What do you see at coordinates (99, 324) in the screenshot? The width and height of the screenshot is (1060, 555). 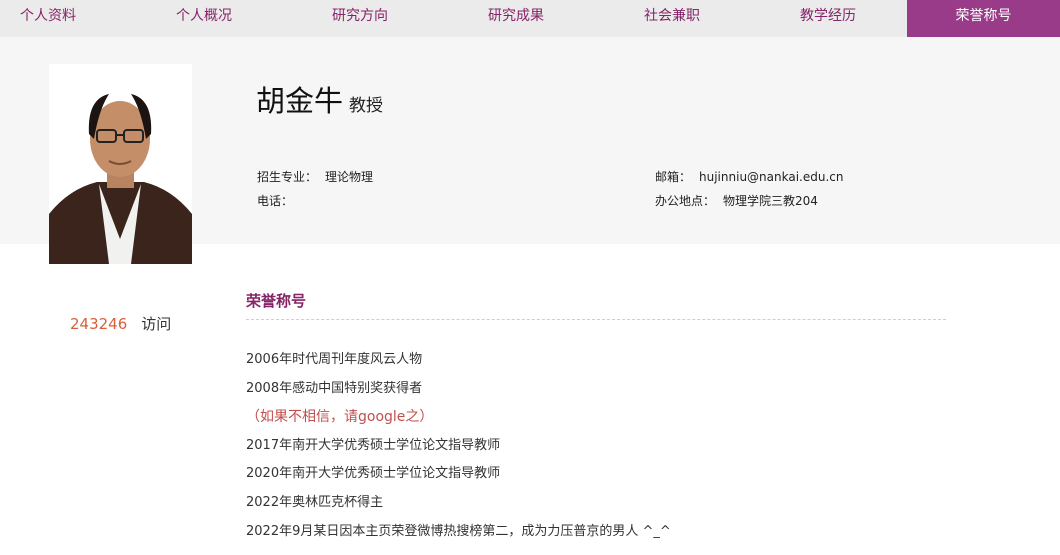 I see `visit-count: 243246` at bounding box center [99, 324].